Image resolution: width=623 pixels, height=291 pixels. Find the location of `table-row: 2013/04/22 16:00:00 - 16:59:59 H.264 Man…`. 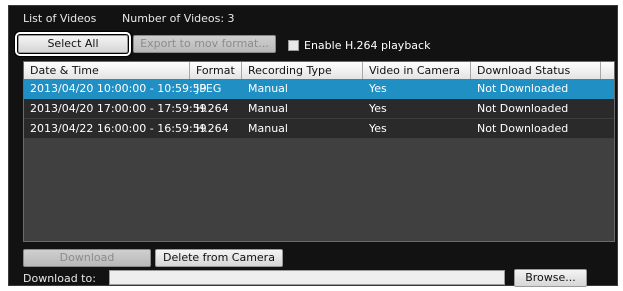

table-row: 2013/04/22 16:00:00 - 16:59:59 H.264 Man… is located at coordinates (319, 129).